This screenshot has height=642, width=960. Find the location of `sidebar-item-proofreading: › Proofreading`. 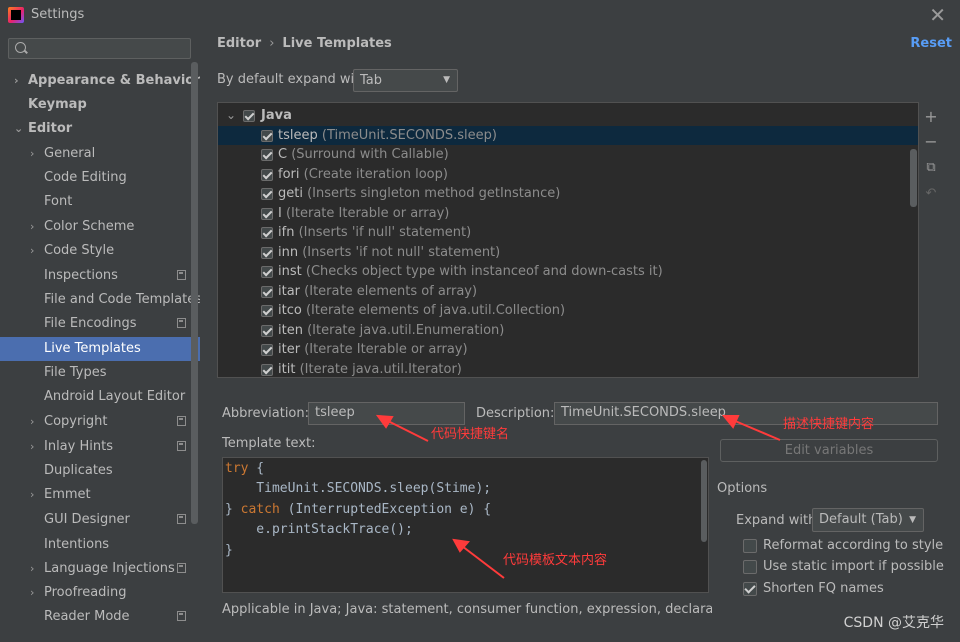

sidebar-item-proofreading: › Proofreading is located at coordinates (100, 593).